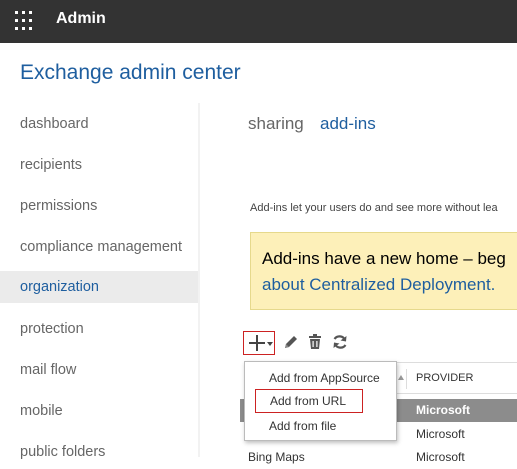 This screenshot has width=517, height=469. What do you see at coordinates (199, 280) in the screenshot?
I see `sidebar-divider` at bounding box center [199, 280].